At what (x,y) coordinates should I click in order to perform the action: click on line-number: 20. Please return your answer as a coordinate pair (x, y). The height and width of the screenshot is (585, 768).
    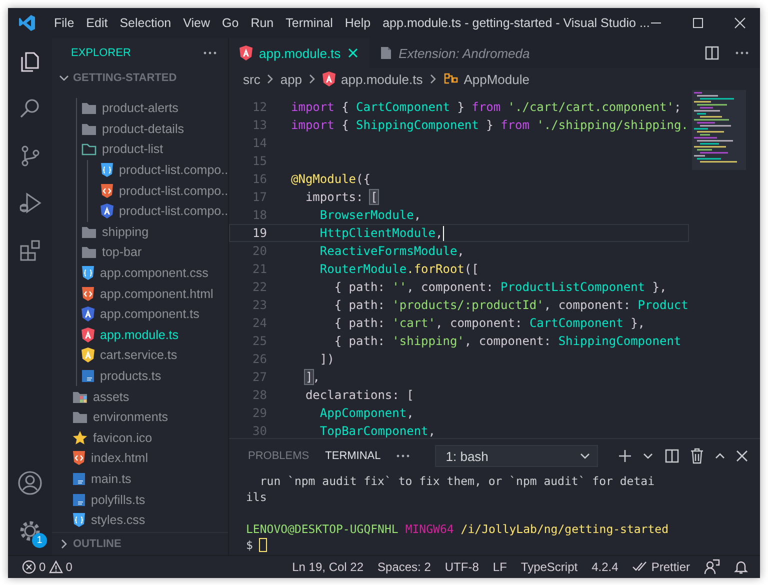
    Looking at the image, I should click on (259, 251).